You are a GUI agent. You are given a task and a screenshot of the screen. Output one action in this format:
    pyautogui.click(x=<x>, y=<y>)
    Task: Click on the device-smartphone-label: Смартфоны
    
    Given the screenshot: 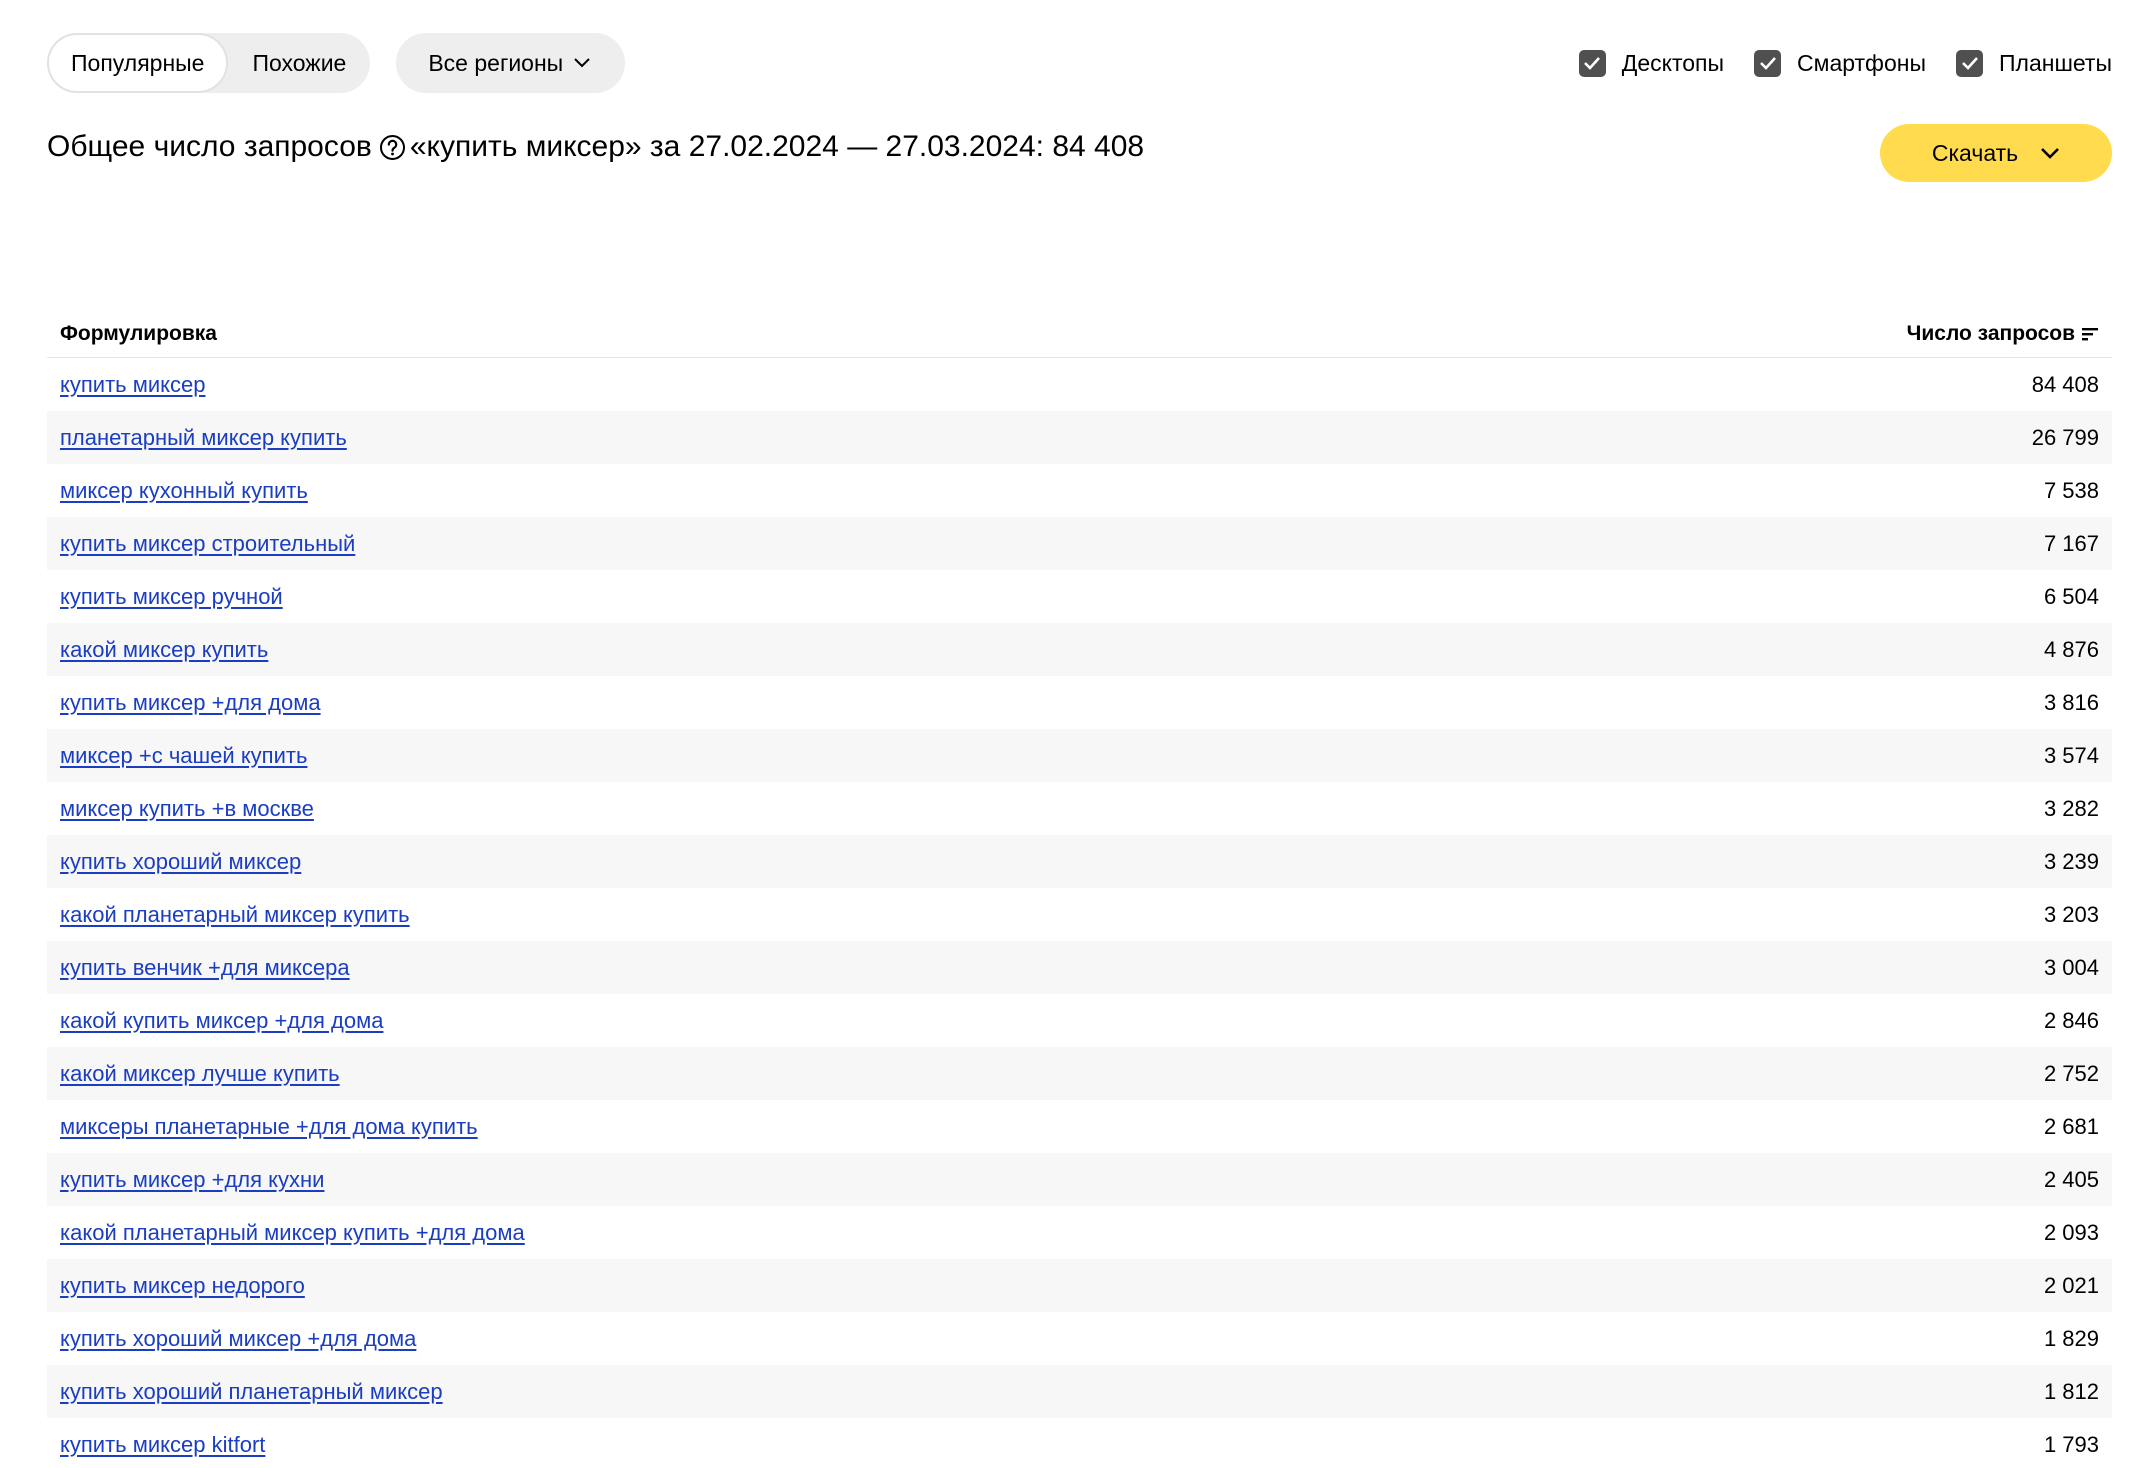 What is the action you would take?
    pyautogui.click(x=1861, y=62)
    